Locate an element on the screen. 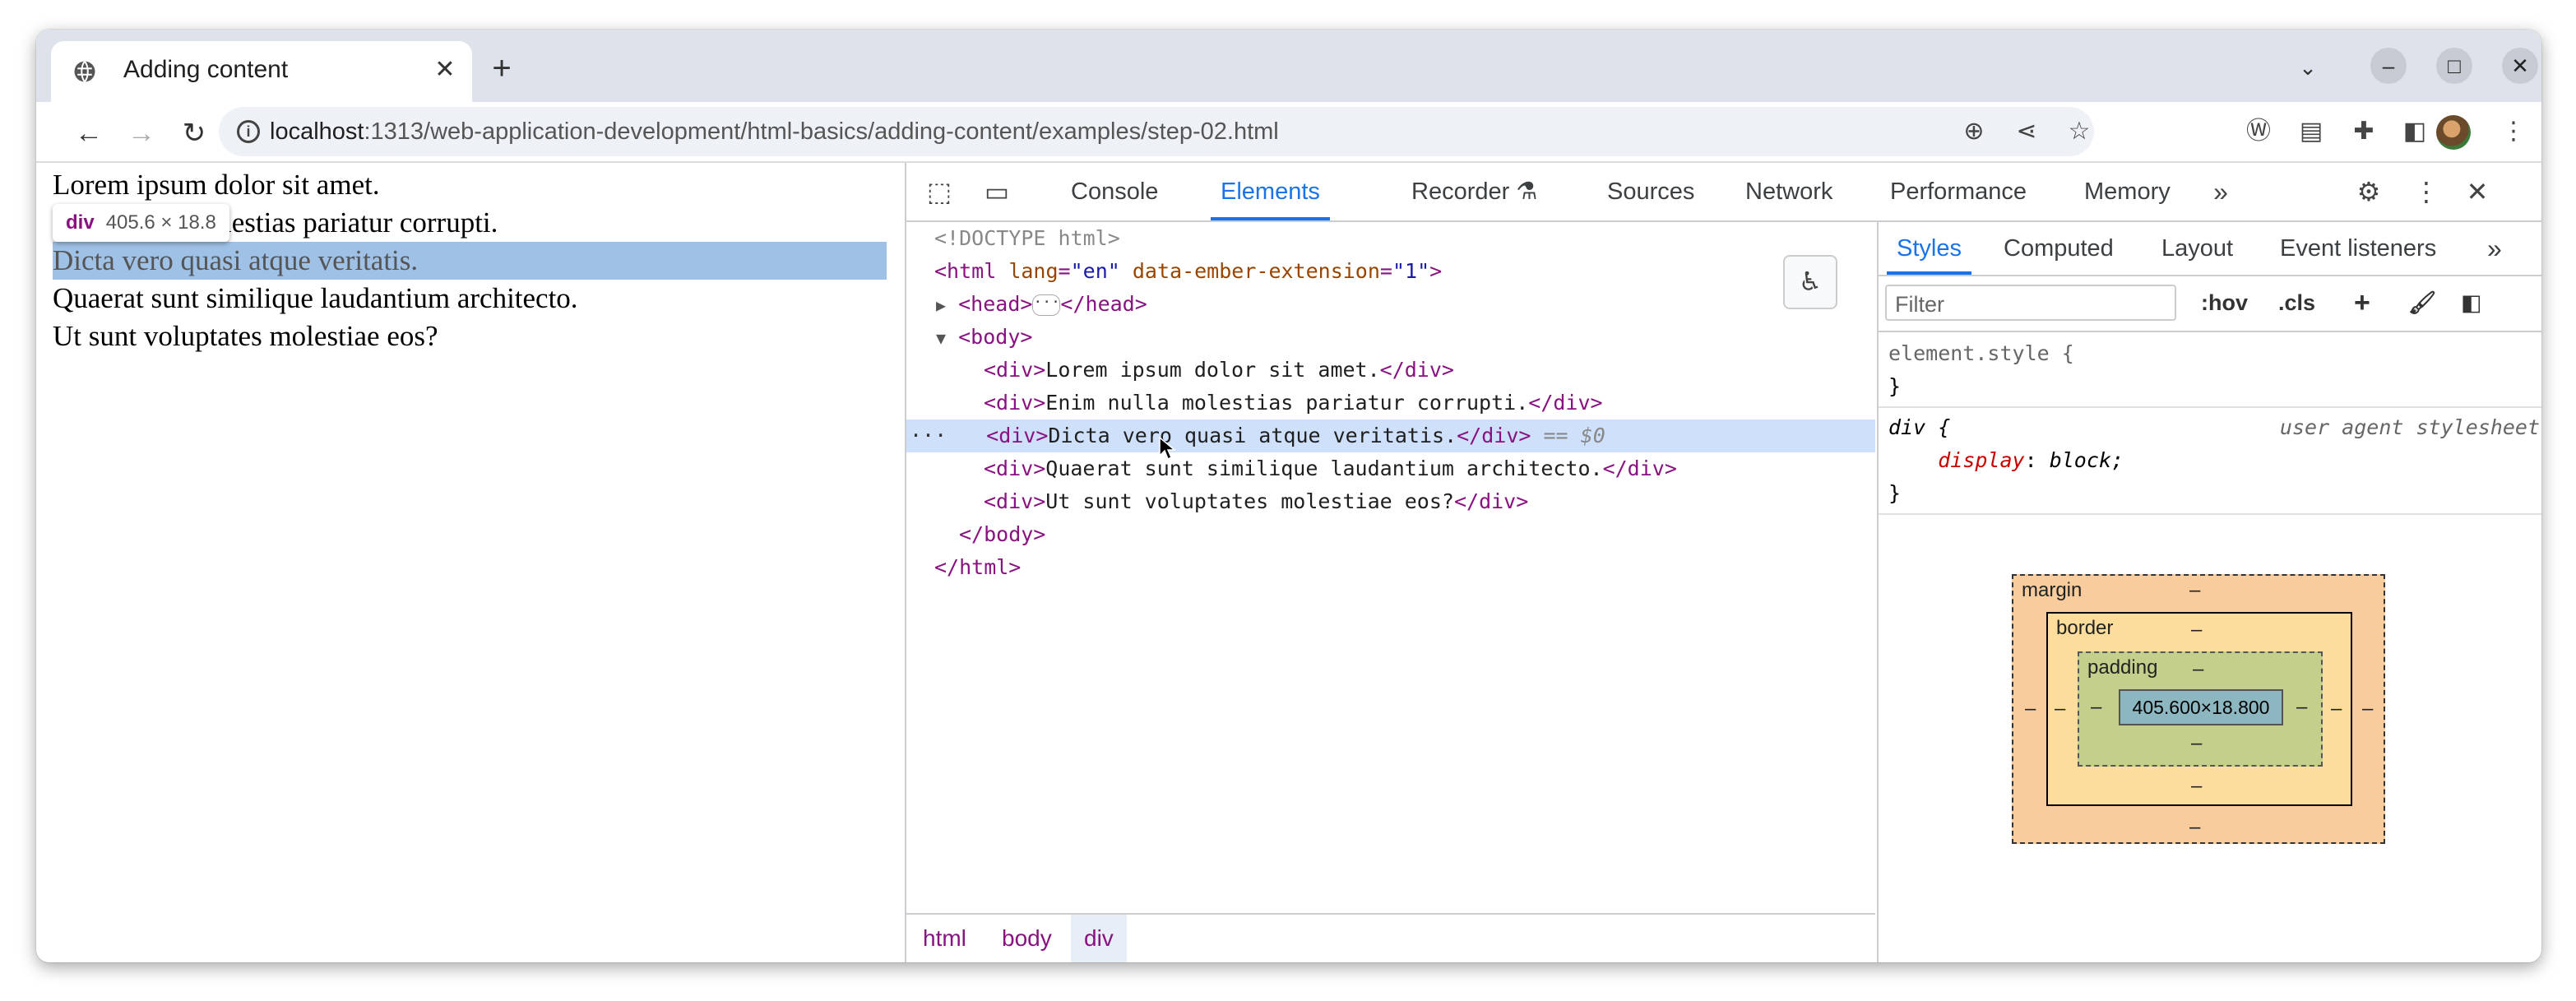  side-panel-icon: ◧ is located at coordinates (2415, 132).